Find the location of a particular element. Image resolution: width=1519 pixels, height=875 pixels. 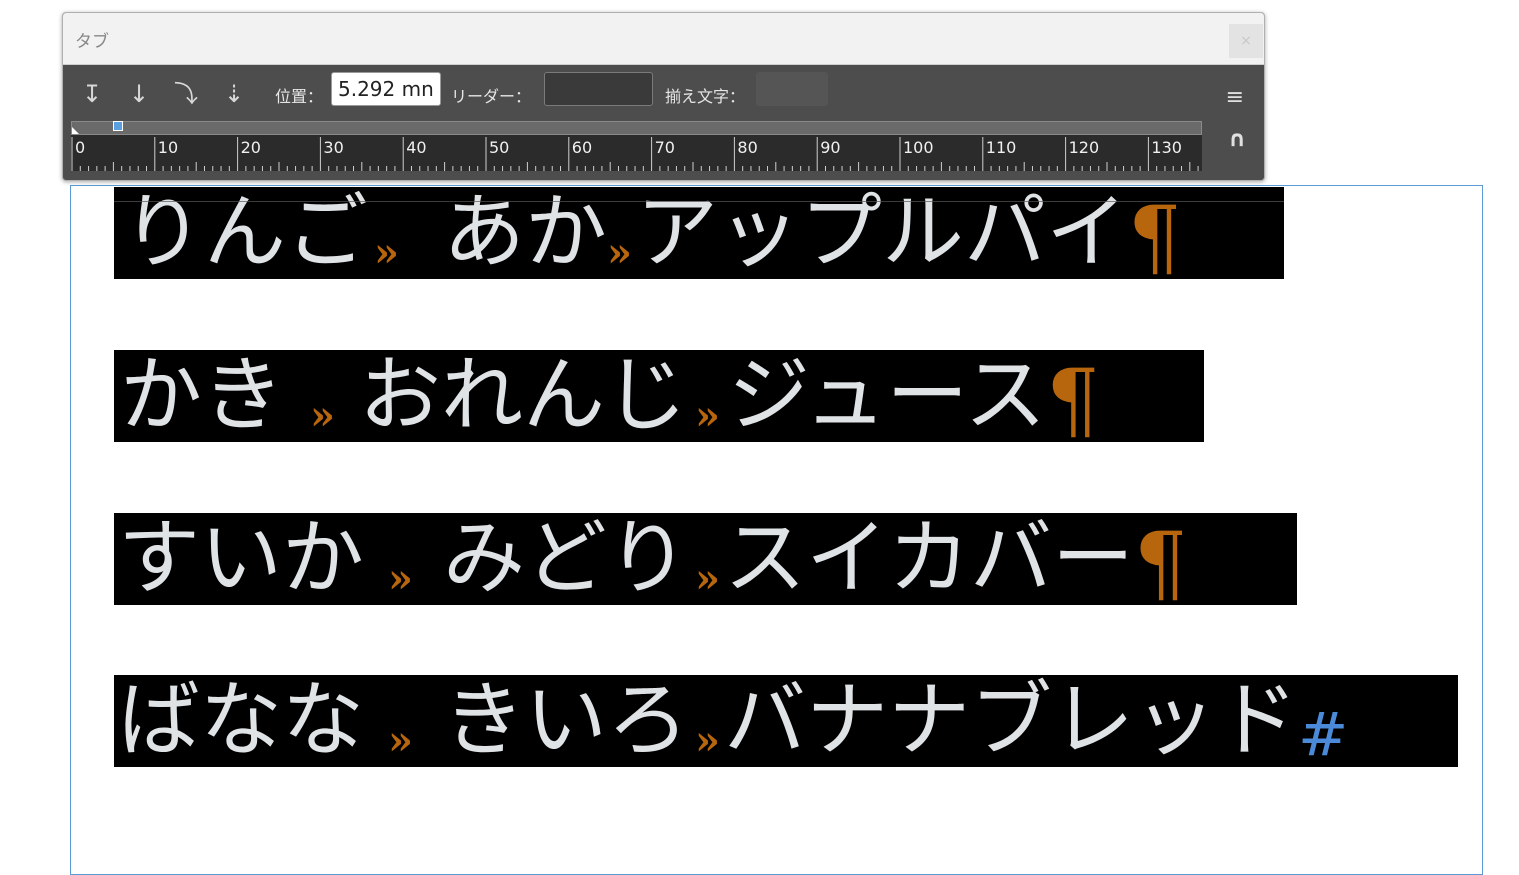

ruler-label: 50 is located at coordinates (499, 147).